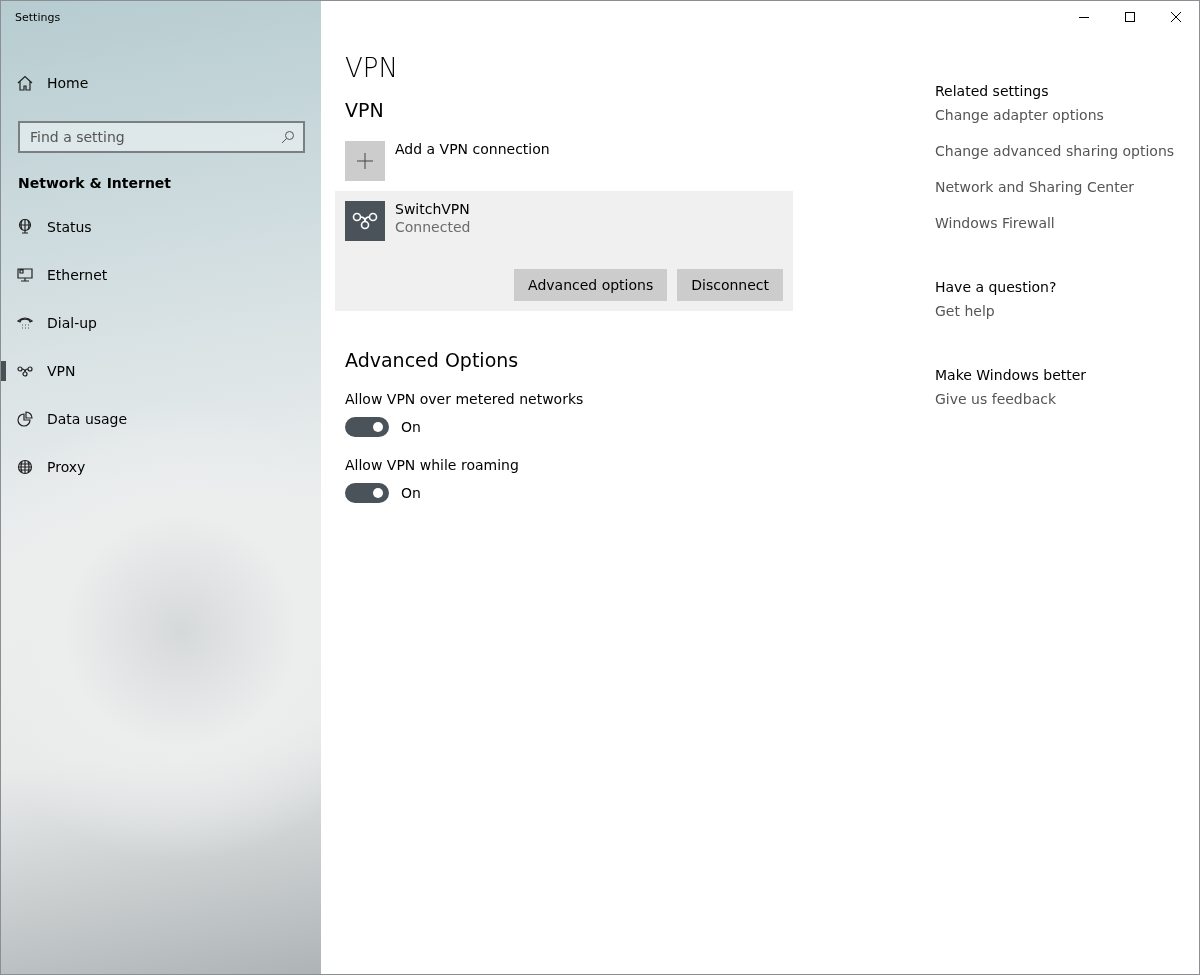 The height and width of the screenshot is (975, 1200). Describe the element at coordinates (25, 83) in the screenshot. I see `home-icon` at that location.